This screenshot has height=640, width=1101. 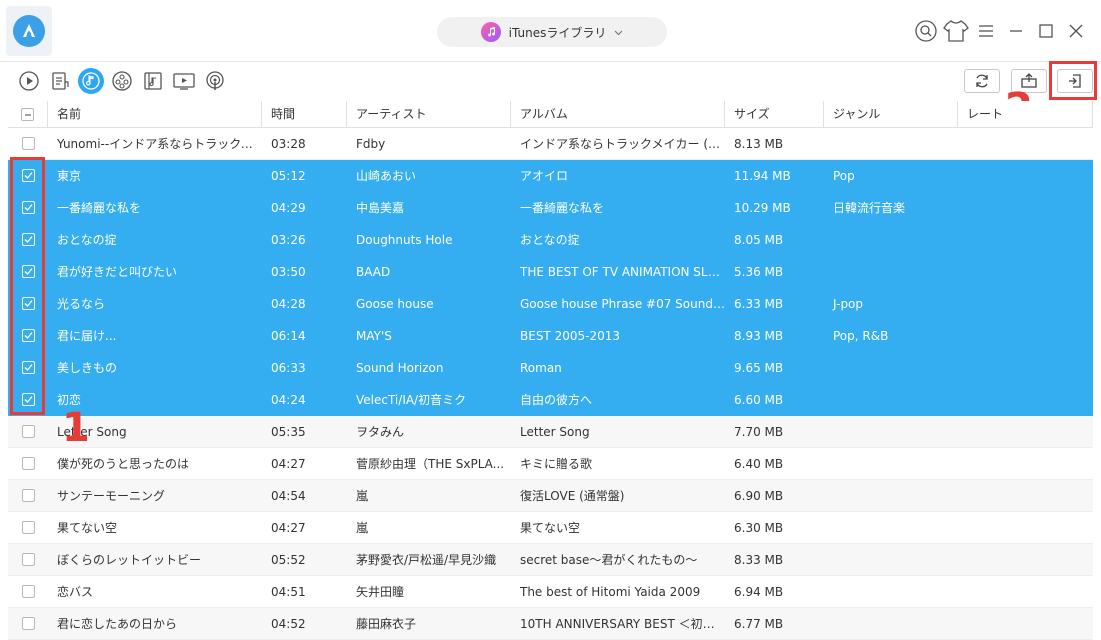 I want to click on tv-icon, so click(x=184, y=81).